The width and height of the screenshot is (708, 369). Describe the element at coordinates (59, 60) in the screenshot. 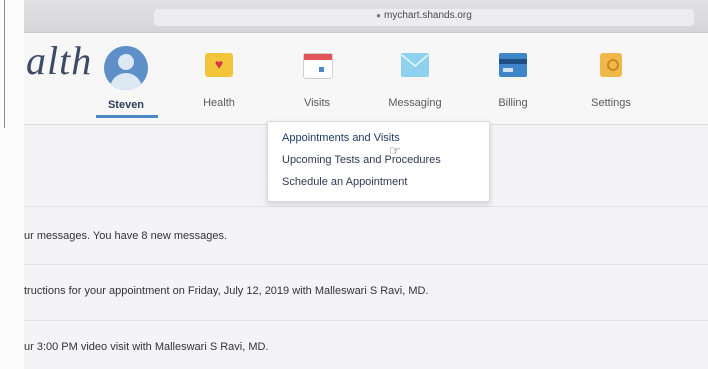

I see `logo-text: alth` at that location.